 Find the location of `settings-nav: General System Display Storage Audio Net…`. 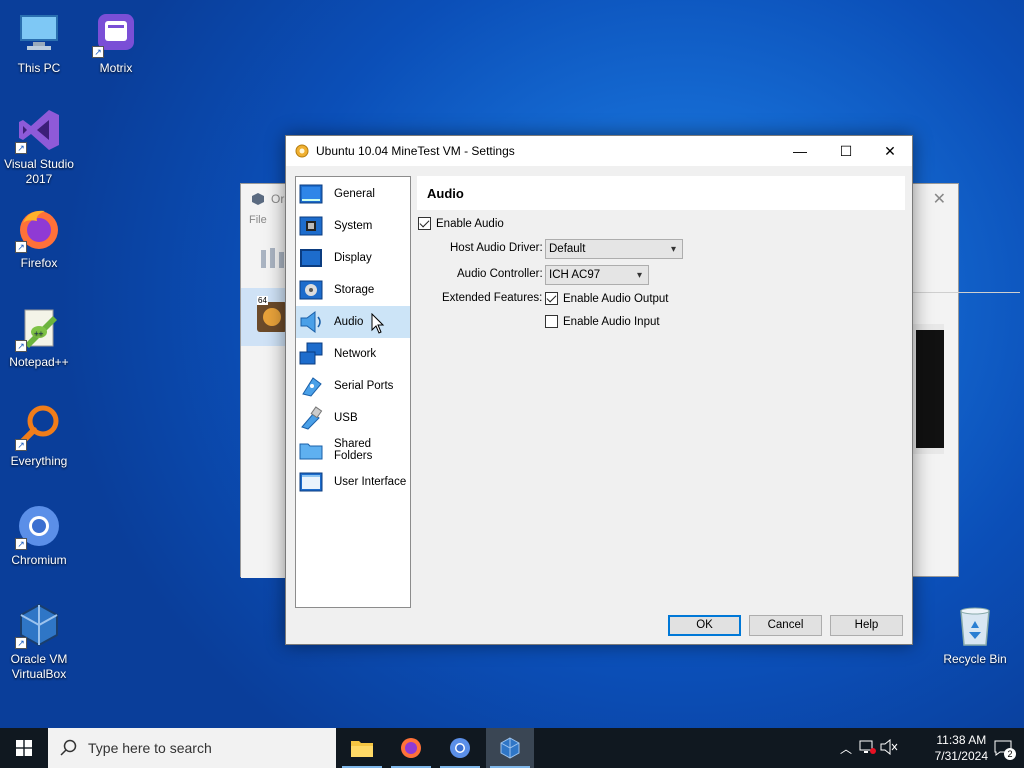

settings-nav: General System Display Storage Audio Net… is located at coordinates (353, 392).